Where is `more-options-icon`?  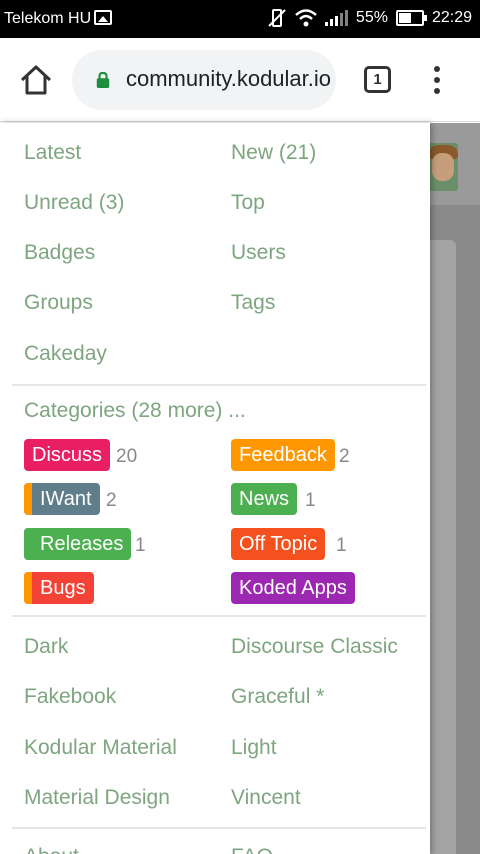 more-options-icon is located at coordinates (438, 80).